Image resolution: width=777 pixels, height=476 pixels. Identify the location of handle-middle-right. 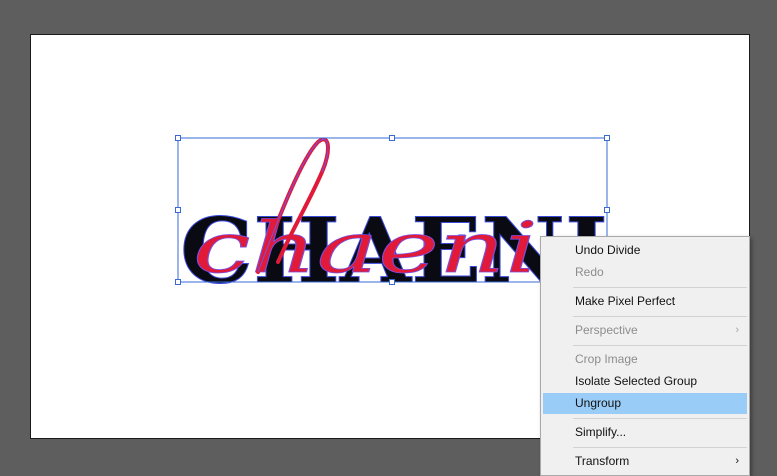
(607, 210).